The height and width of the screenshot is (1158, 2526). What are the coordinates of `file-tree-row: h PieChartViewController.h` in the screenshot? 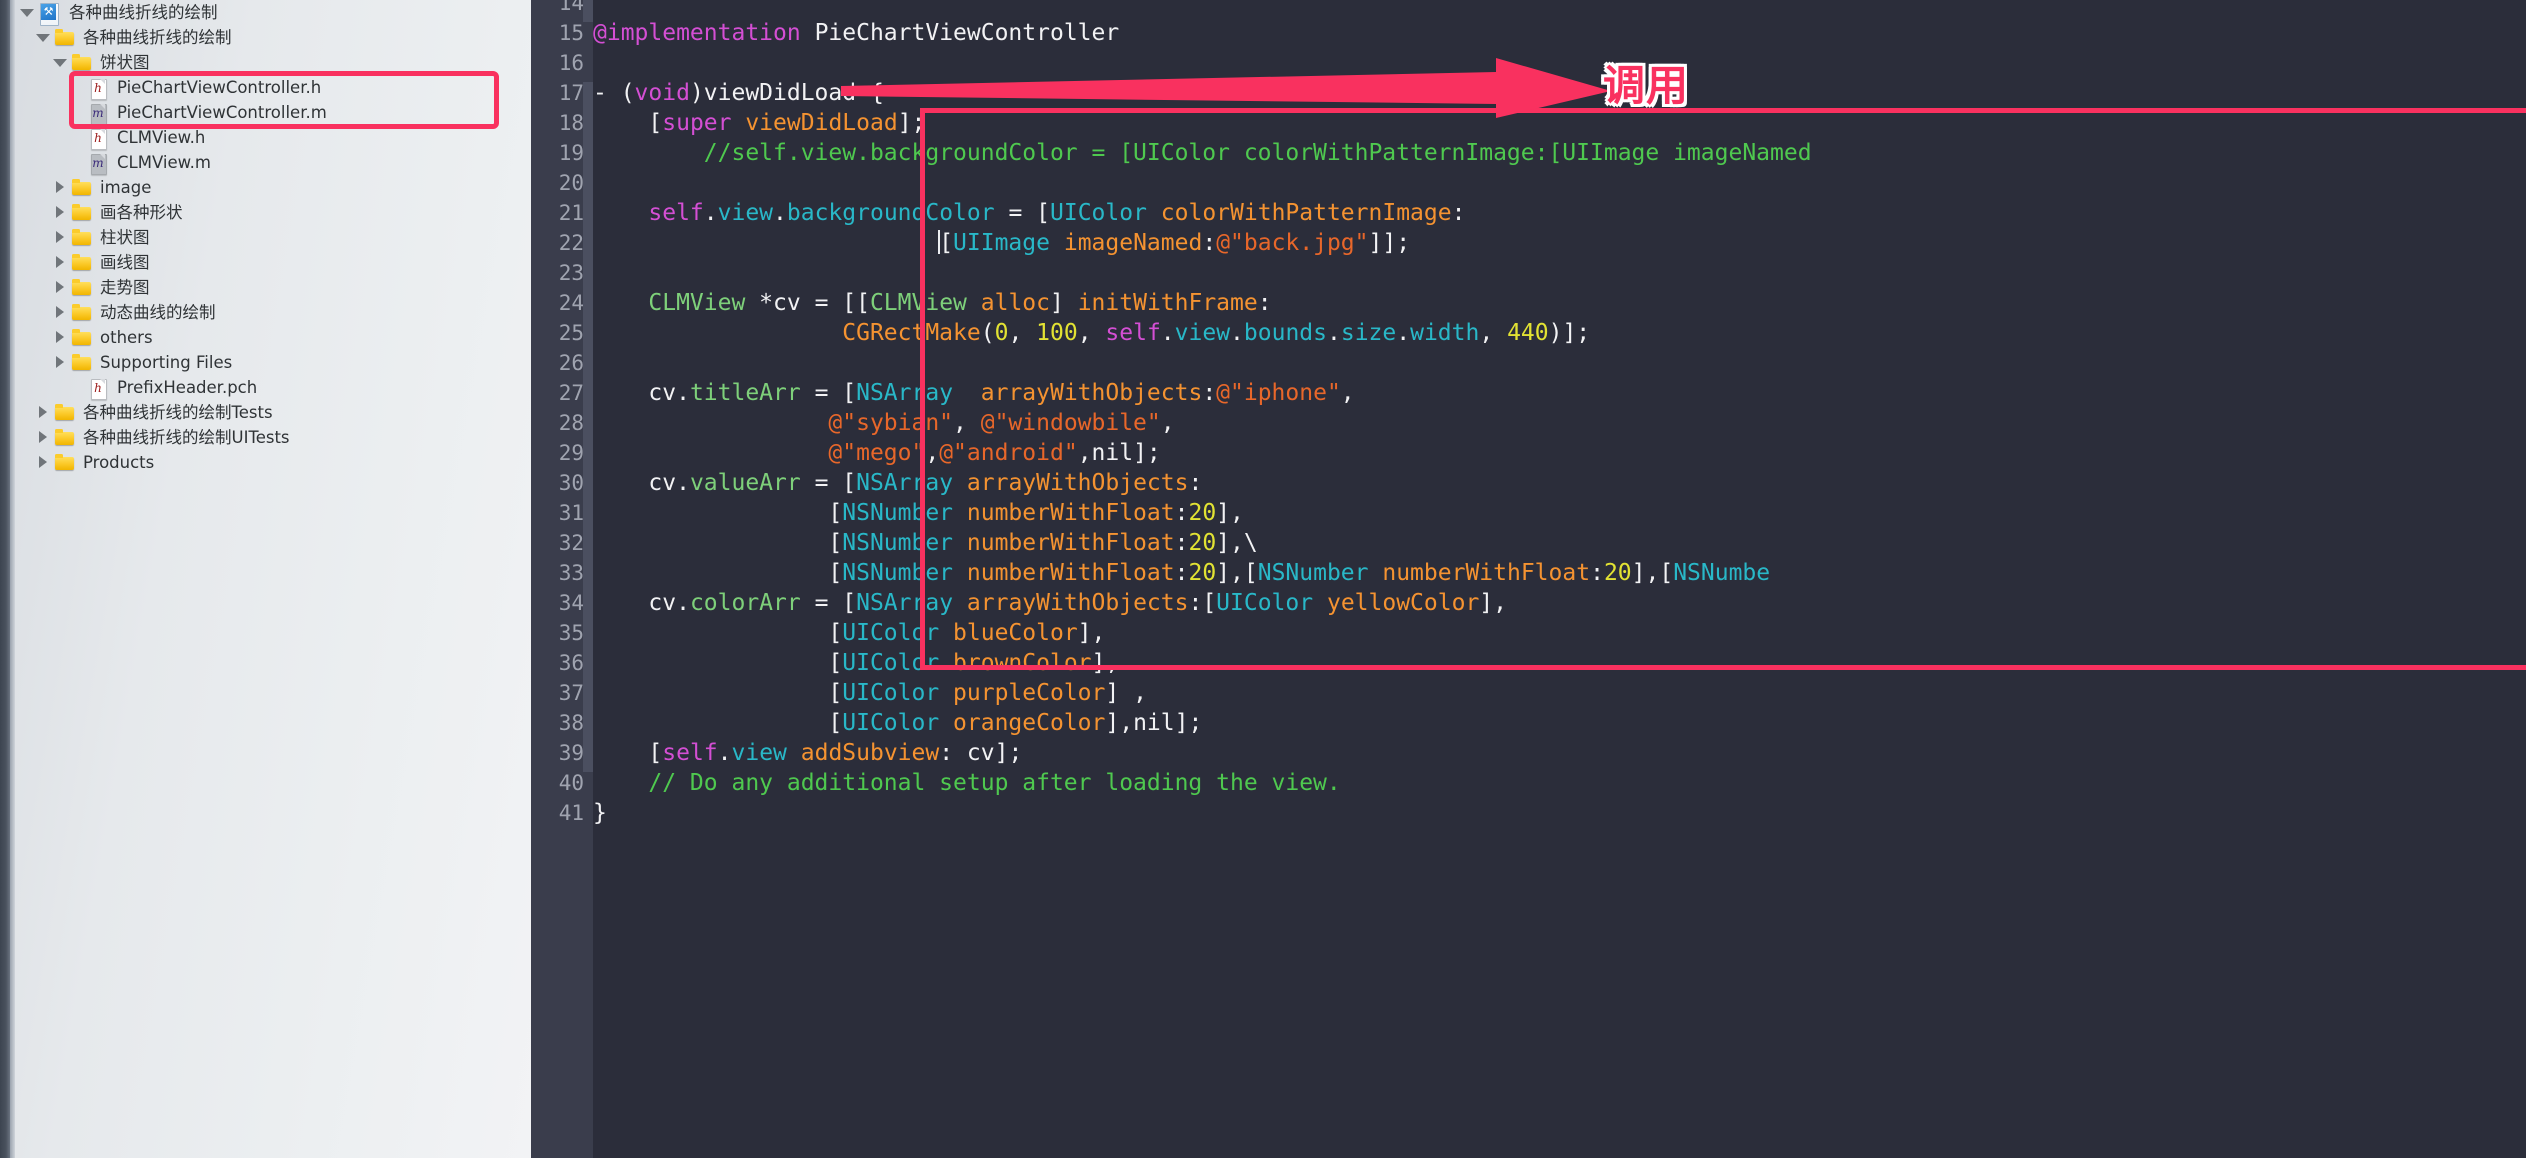 It's located at (265, 87).